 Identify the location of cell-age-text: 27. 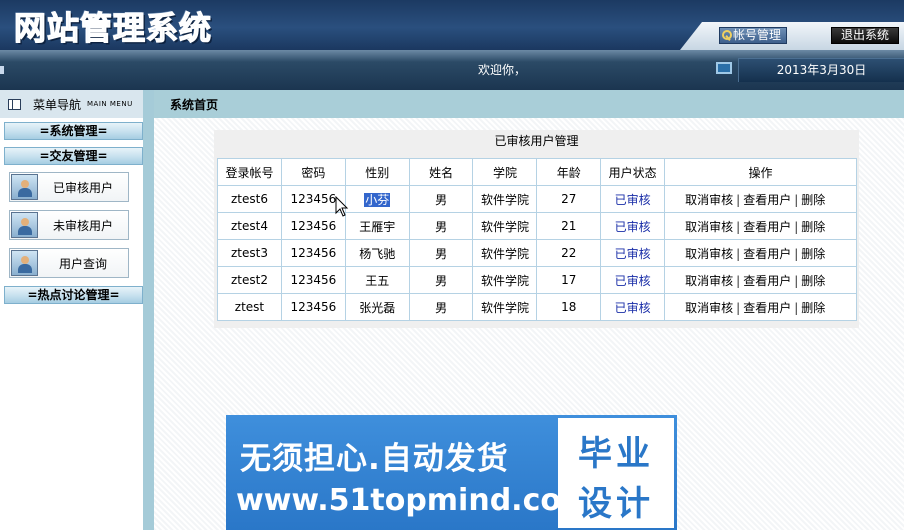
(569, 199).